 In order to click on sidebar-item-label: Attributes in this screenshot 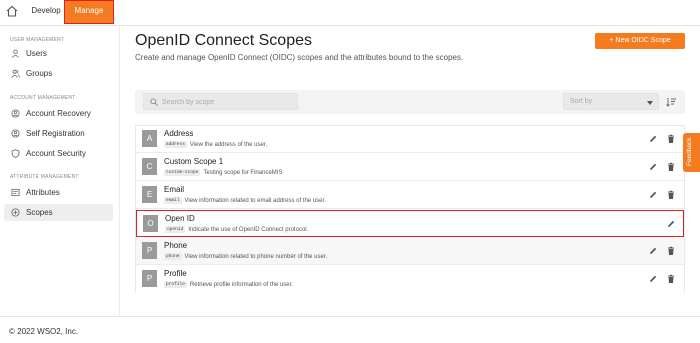, I will do `click(43, 192)`.